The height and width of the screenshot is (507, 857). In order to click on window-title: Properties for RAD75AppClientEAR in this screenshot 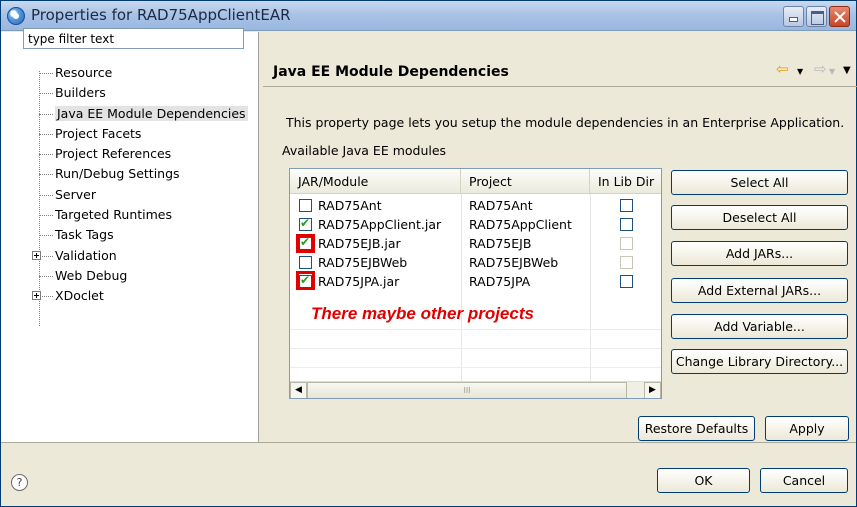, I will do `click(161, 15)`.